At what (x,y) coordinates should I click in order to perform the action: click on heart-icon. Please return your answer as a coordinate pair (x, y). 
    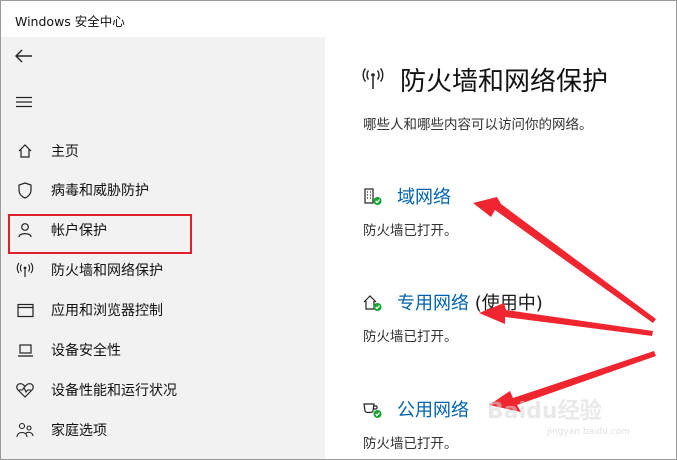
    Looking at the image, I should click on (25, 390).